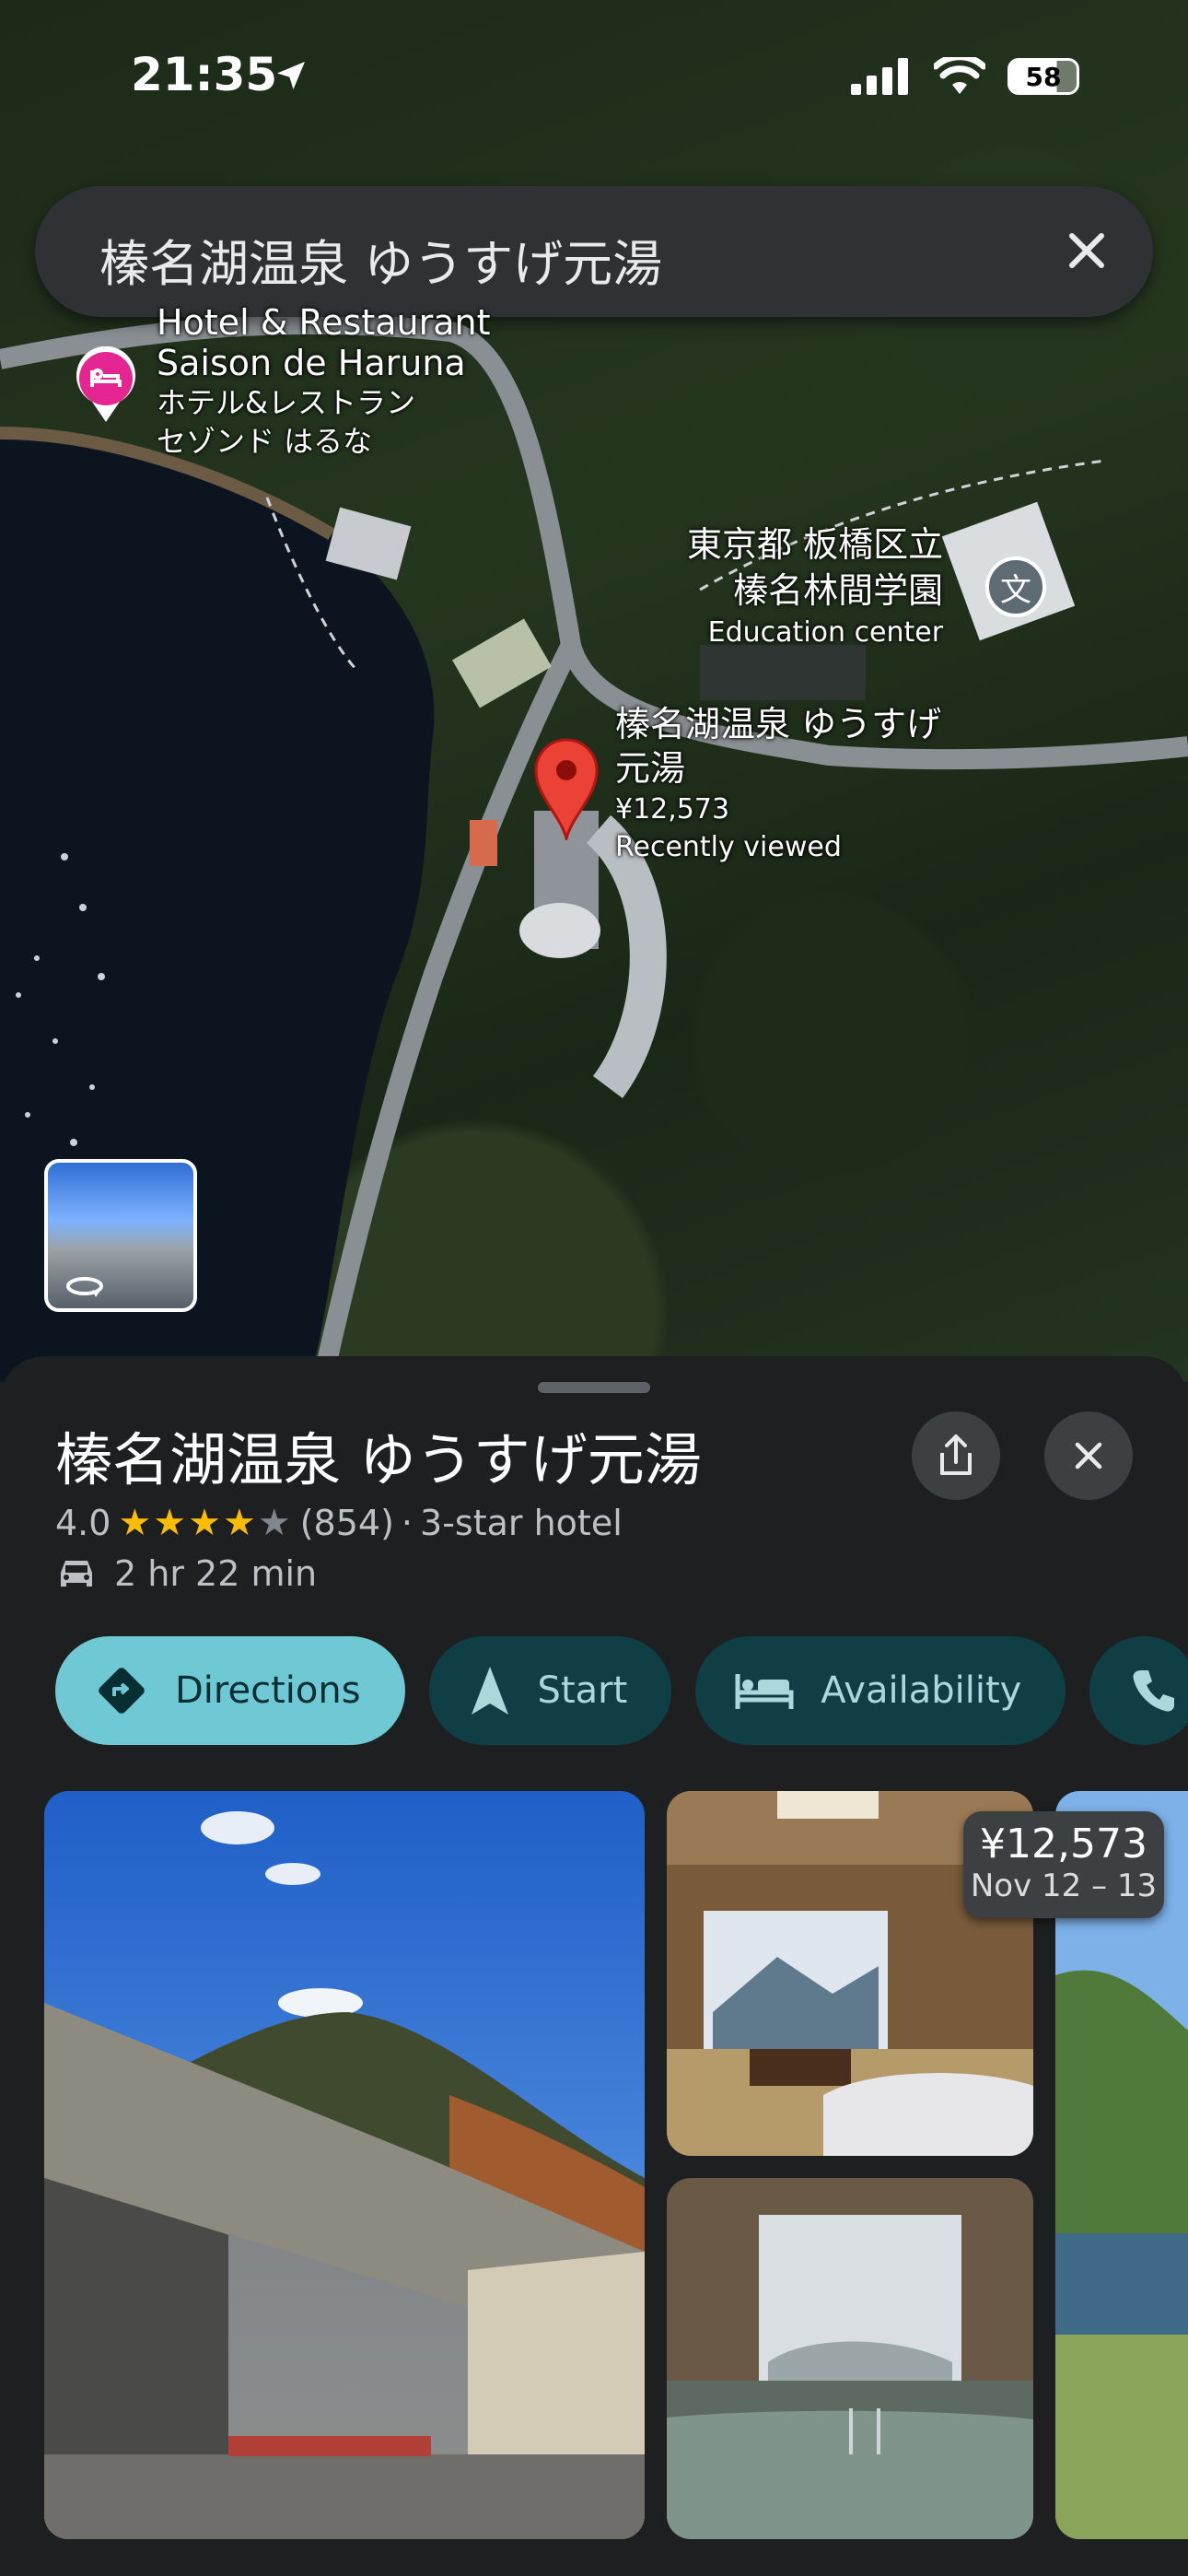  What do you see at coordinates (106, 385) in the screenshot?
I see `hotel-marker-icon` at bounding box center [106, 385].